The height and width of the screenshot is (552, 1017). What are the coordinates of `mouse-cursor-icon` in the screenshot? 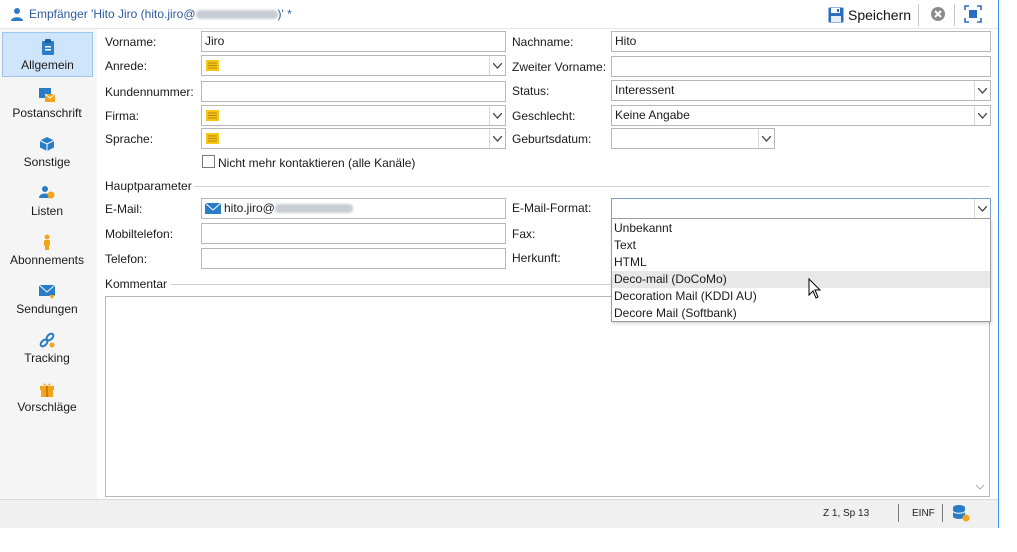 It's located at (815, 288).